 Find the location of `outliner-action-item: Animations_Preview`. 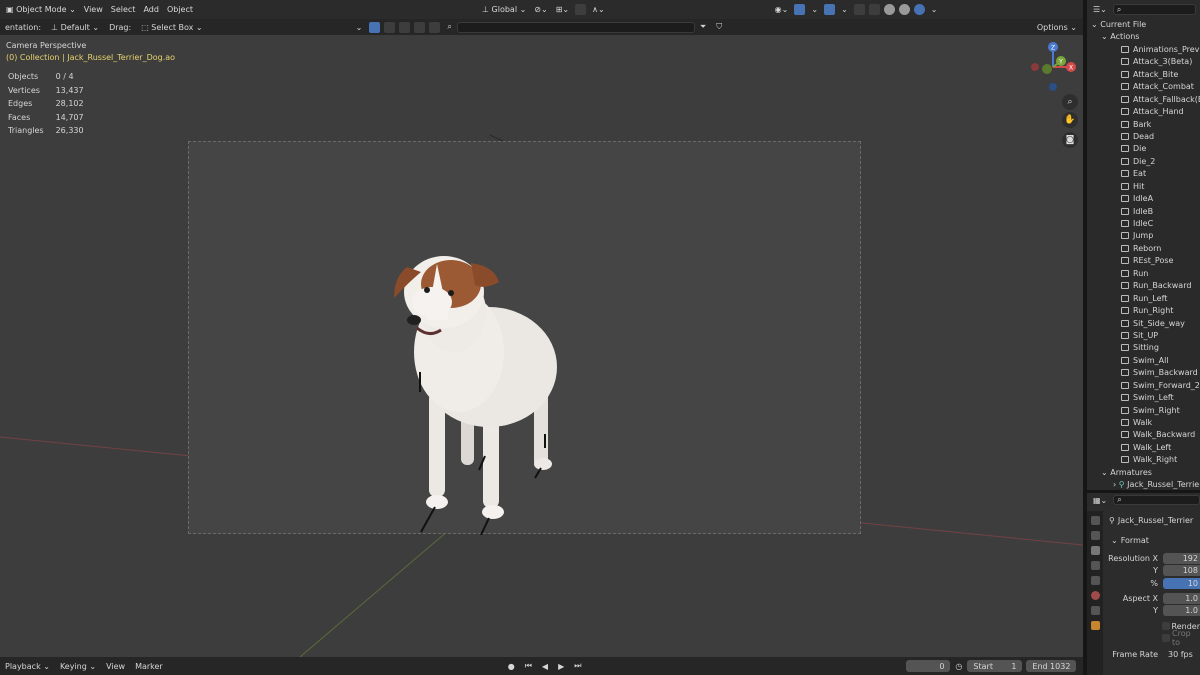

outliner-action-item: Animations_Preview is located at coordinates (1143, 50).